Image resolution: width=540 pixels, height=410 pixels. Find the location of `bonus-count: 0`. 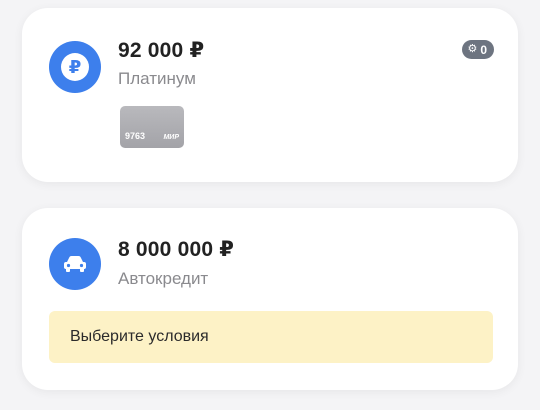

bonus-count: 0 is located at coordinates (483, 49).